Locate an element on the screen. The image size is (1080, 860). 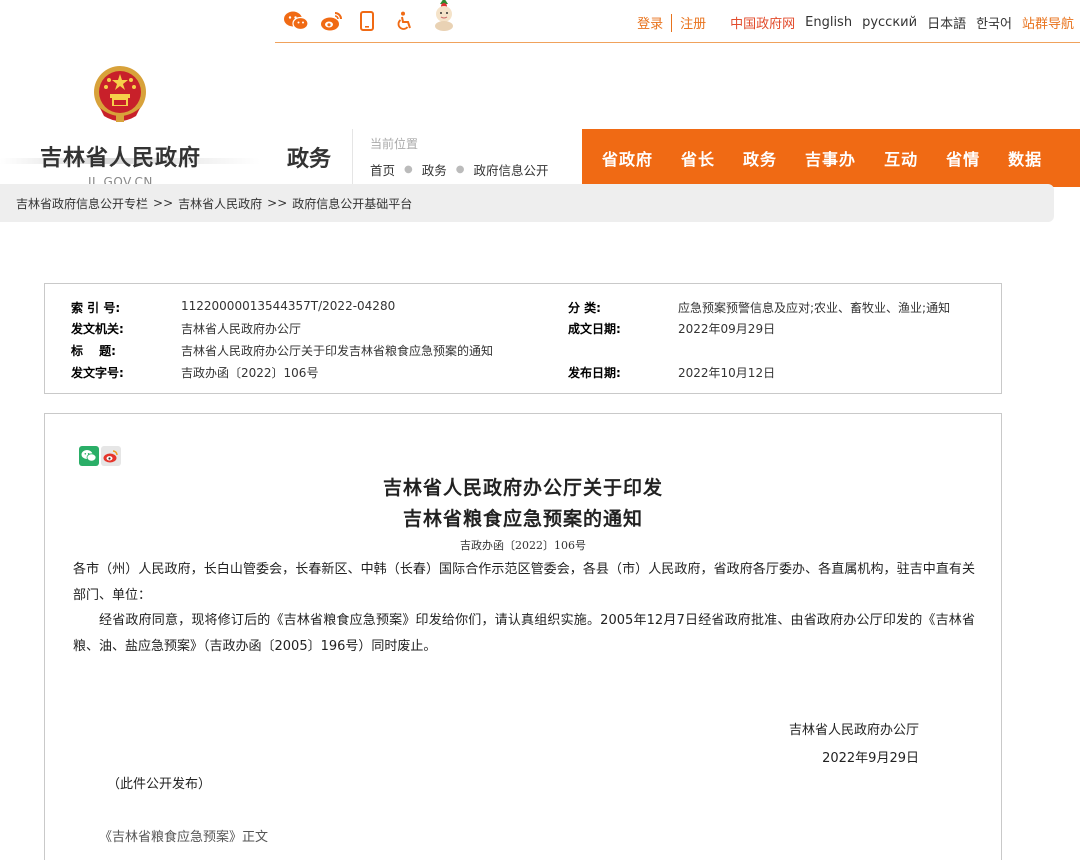
share-buttons is located at coordinates (101, 456).